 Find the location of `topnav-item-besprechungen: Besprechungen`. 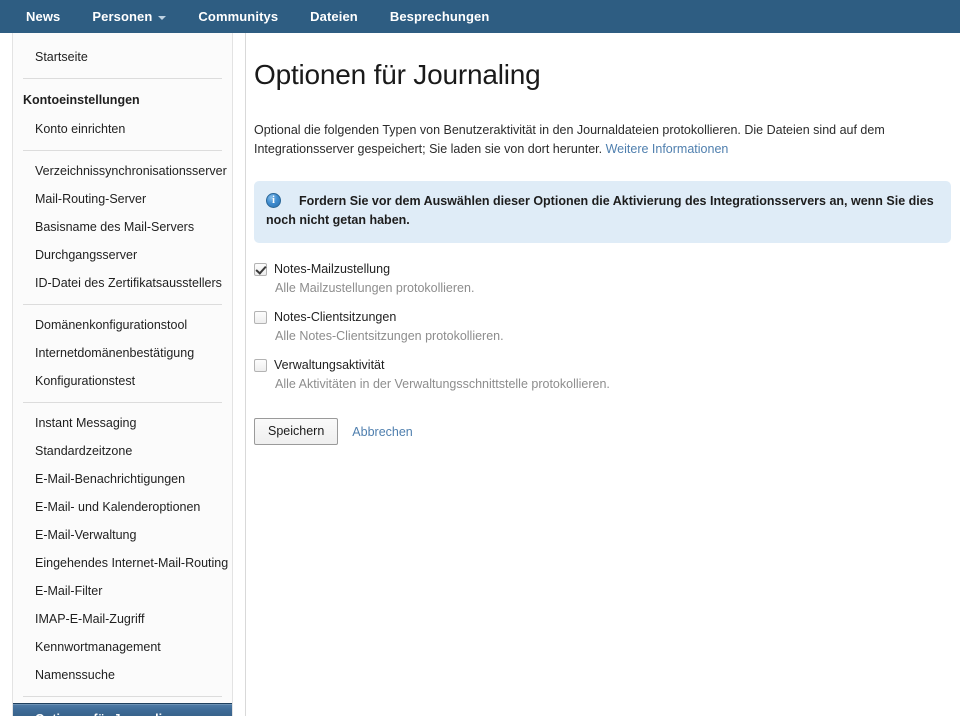

topnav-item-besprechungen: Besprechungen is located at coordinates (440, 16).